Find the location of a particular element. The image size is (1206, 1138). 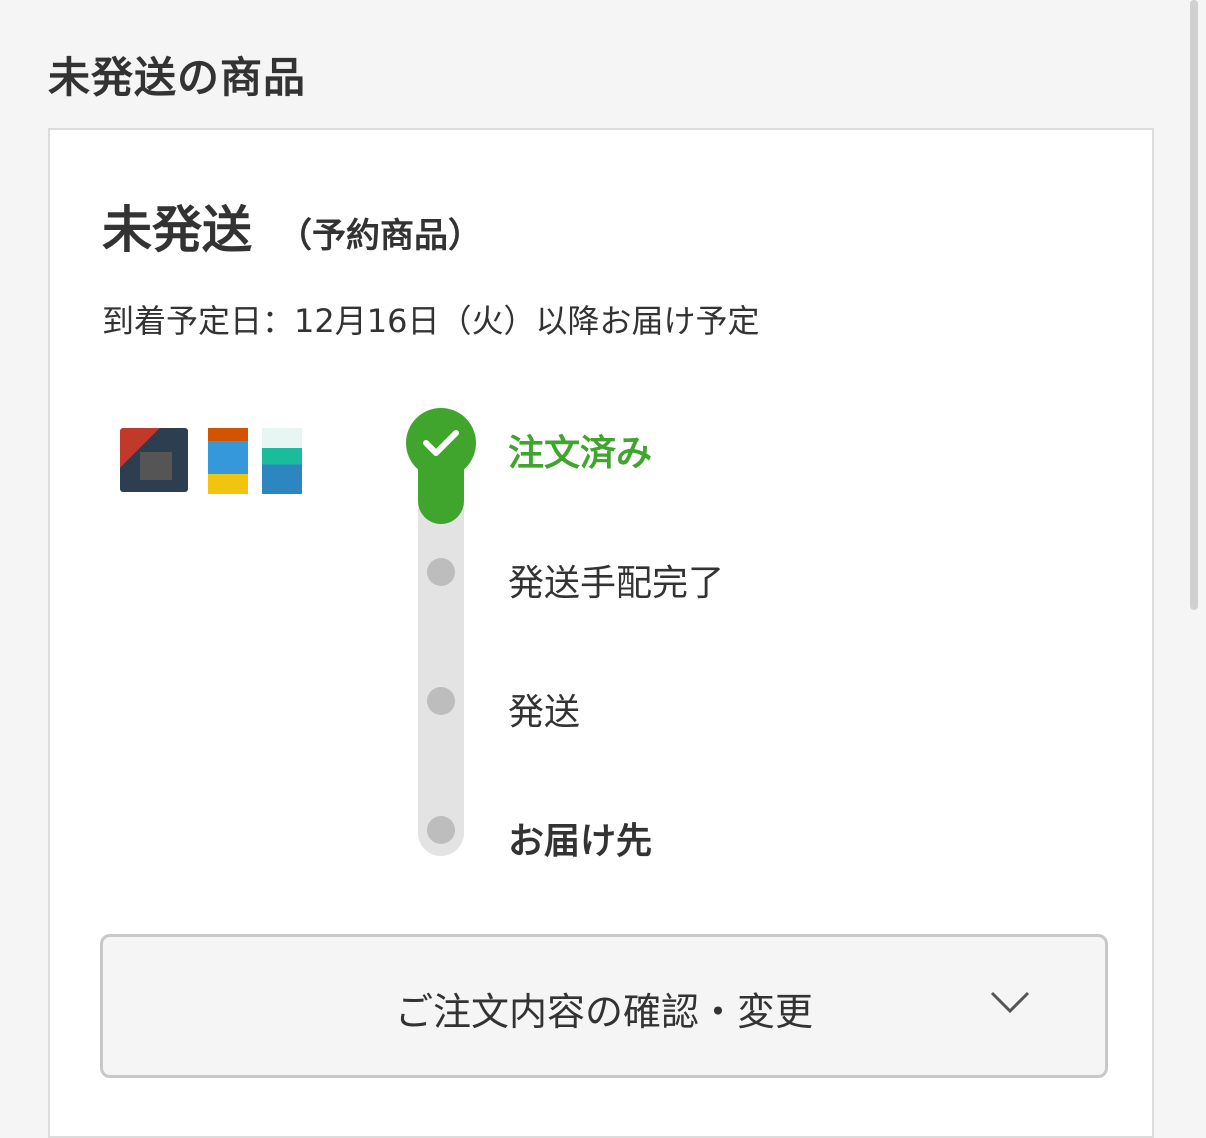

check-icon is located at coordinates (441, 443).